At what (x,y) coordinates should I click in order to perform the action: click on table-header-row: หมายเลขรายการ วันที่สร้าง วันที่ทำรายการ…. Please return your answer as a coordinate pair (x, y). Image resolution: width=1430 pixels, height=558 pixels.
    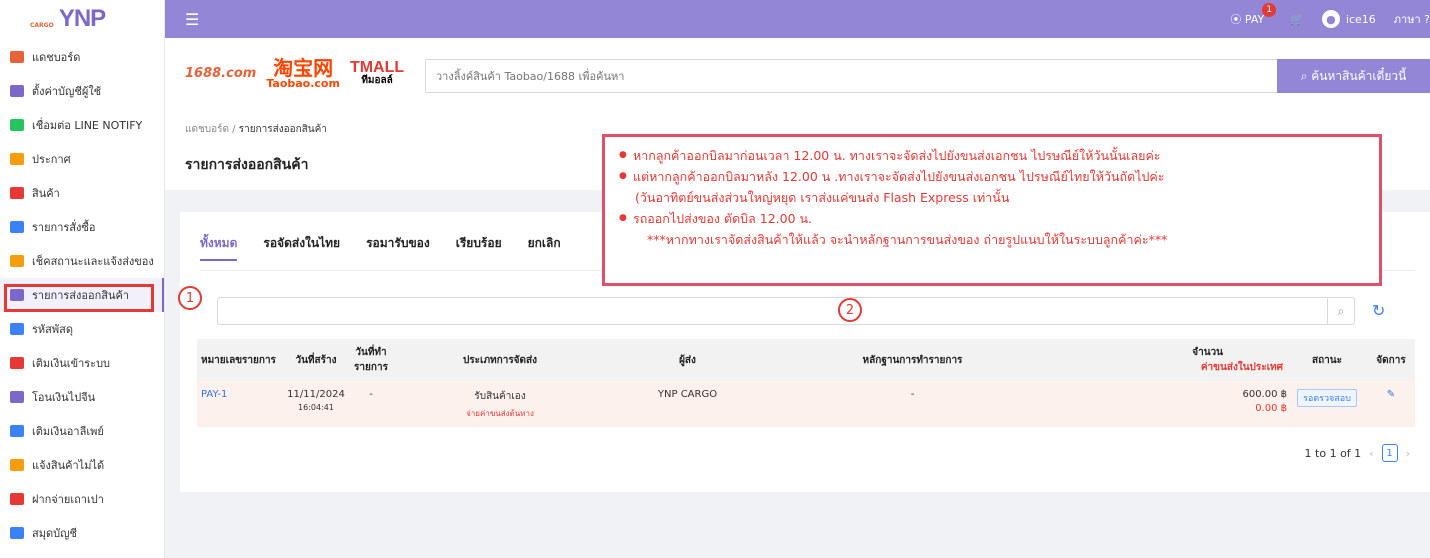
    Looking at the image, I should click on (806, 360).